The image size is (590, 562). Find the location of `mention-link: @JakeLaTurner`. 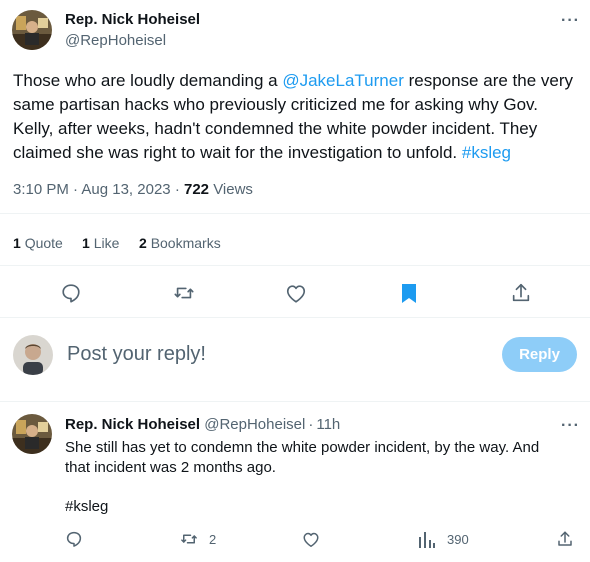

mention-link: @JakeLaTurner is located at coordinates (343, 80).